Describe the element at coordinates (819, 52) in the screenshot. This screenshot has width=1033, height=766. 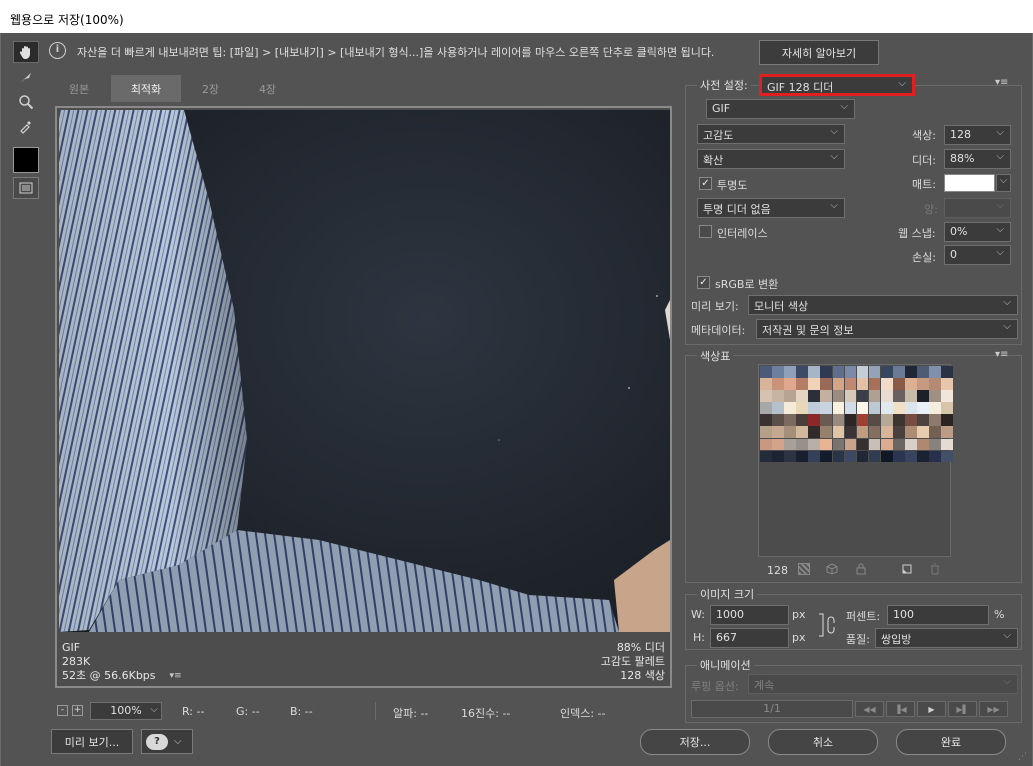
I see `learn-more-button: 자세히 알아보기` at that location.